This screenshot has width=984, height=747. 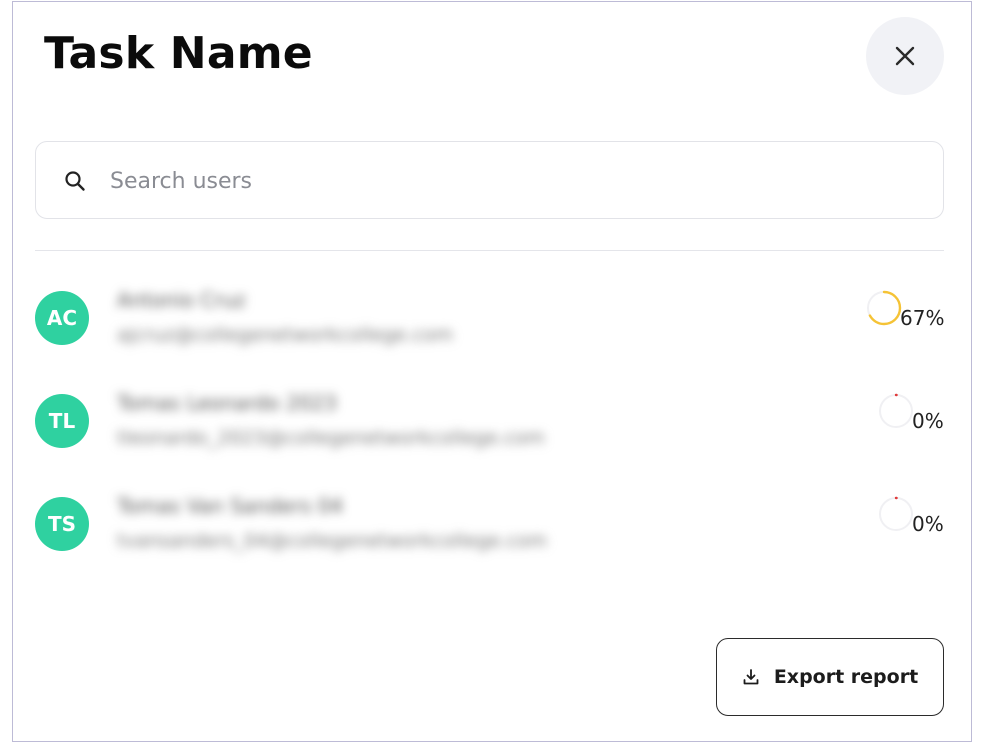 I want to click on user-email: ajcruz@collegenetworkcollege.com, so click(x=285, y=335).